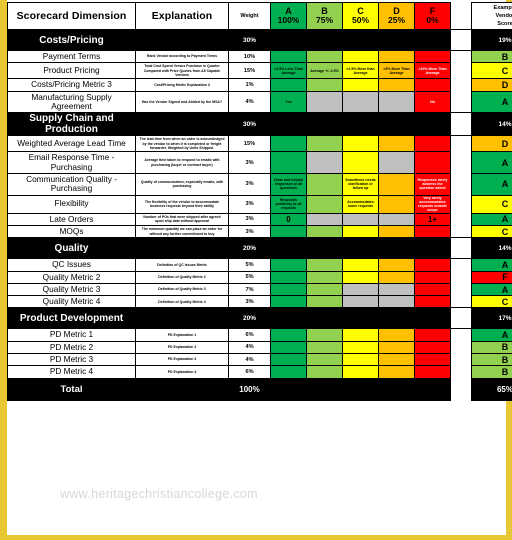 Image resolution: width=512 pixels, height=540 pixels. Describe the element at coordinates (360, 204) in the screenshot. I see `grade-criteria-cell-c: Accommodates some requests` at that location.